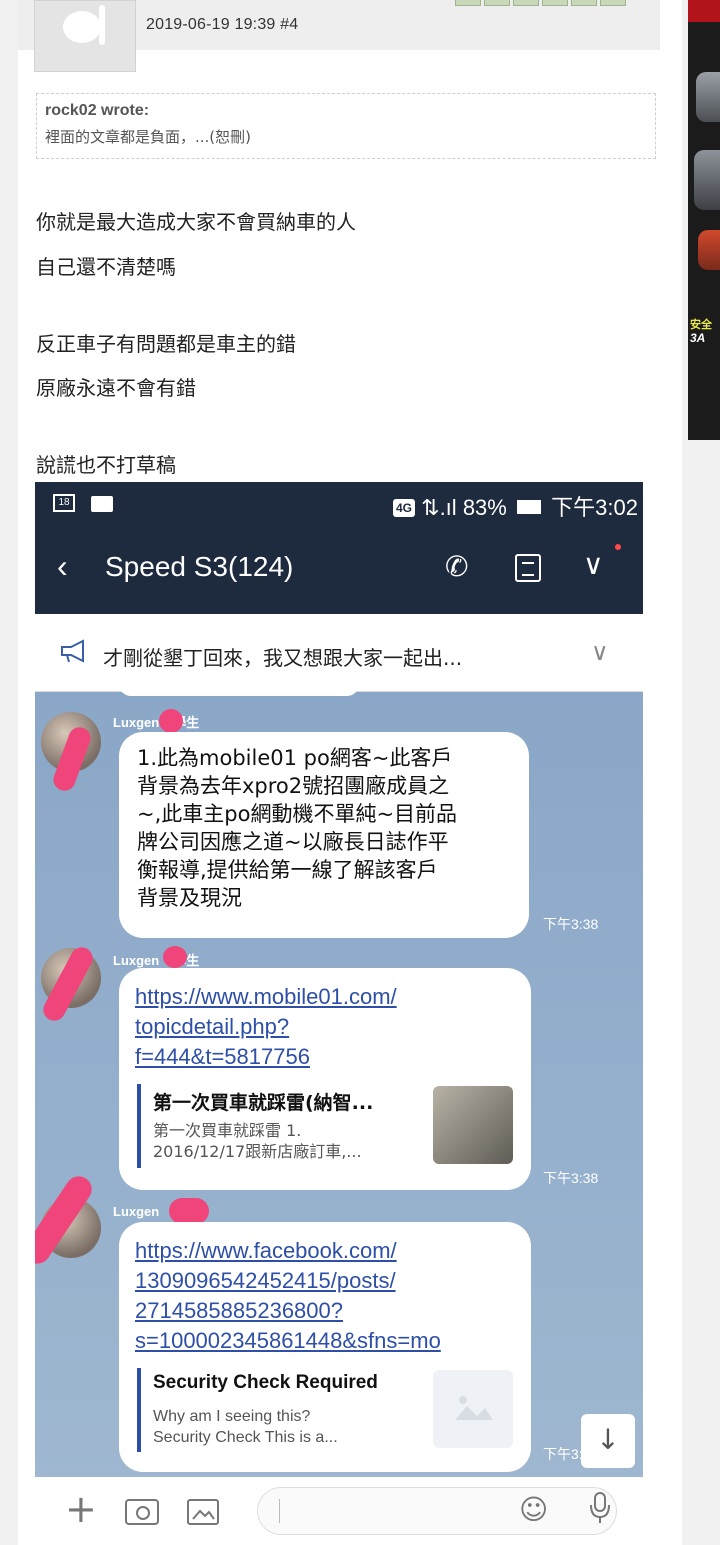  I want to click on message-line: 牌公司因應之道~以廠長日誌作平, so click(293, 842).